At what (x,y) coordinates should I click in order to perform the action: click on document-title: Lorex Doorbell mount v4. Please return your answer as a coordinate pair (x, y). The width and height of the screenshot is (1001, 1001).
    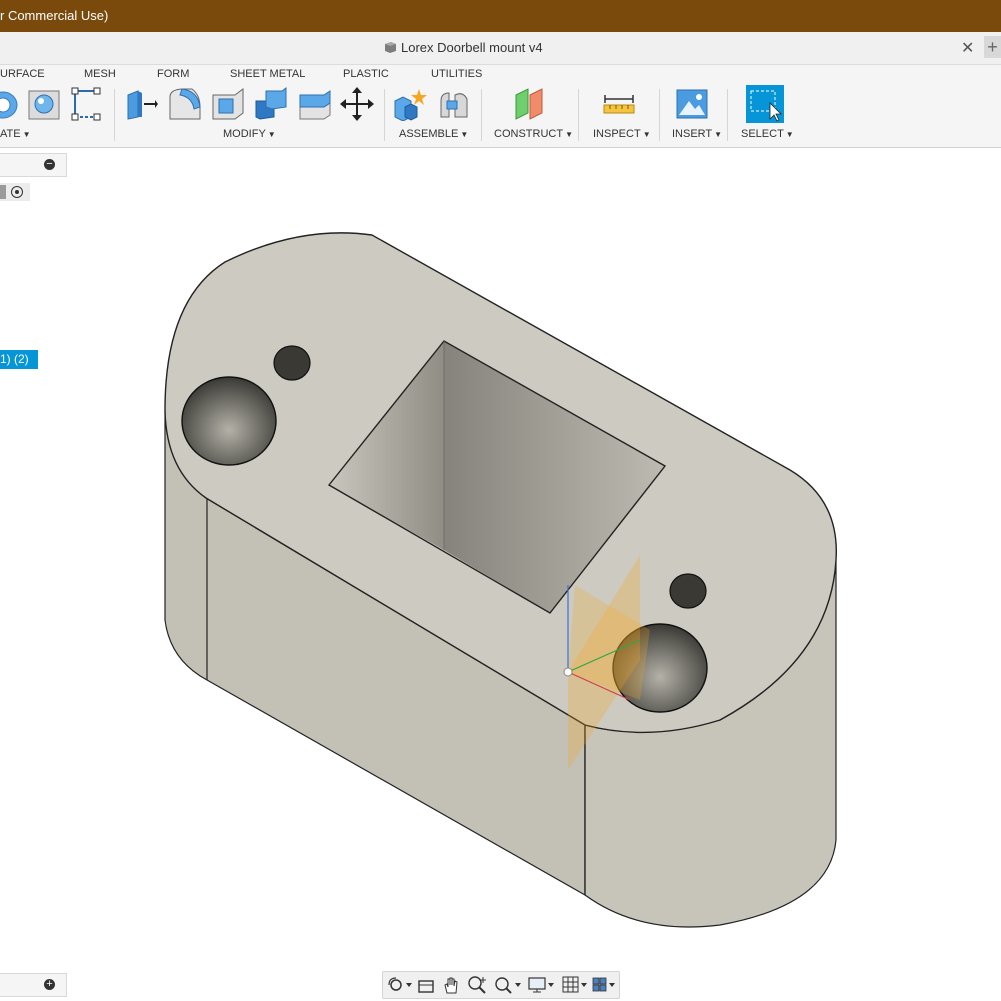
    Looking at the image, I should click on (472, 47).